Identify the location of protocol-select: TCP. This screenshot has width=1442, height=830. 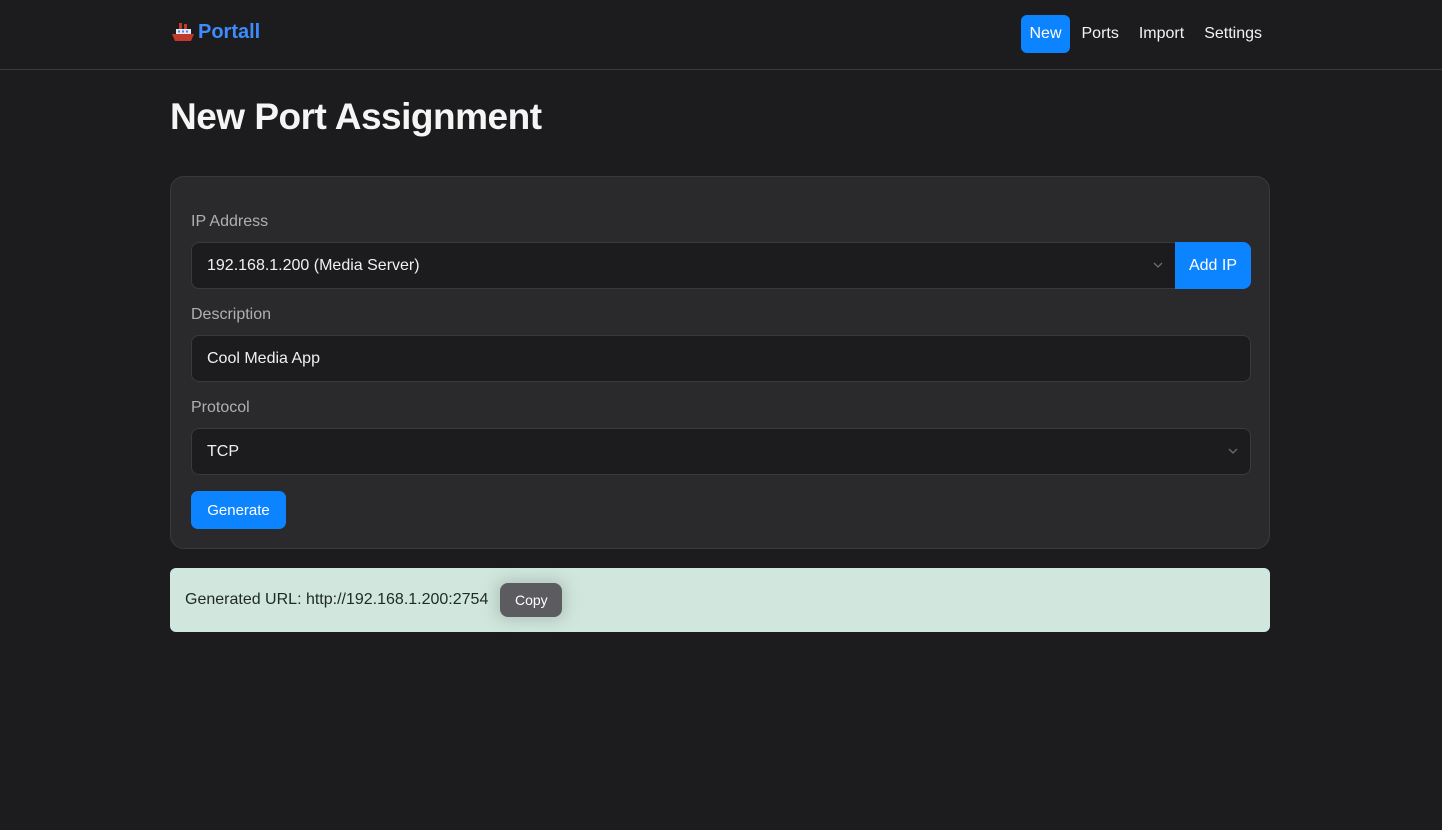
(721, 451).